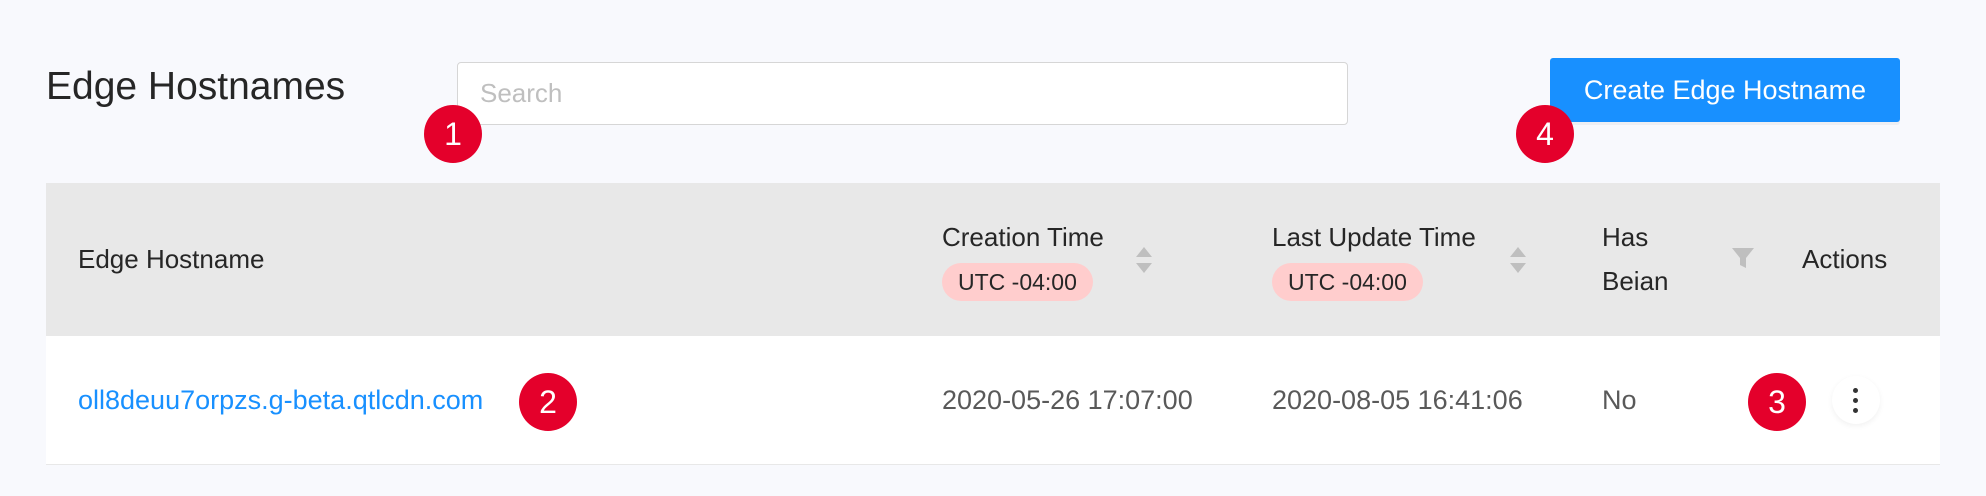  What do you see at coordinates (1625, 237) in the screenshot?
I see `column-header-has-beian-line1: Has` at bounding box center [1625, 237].